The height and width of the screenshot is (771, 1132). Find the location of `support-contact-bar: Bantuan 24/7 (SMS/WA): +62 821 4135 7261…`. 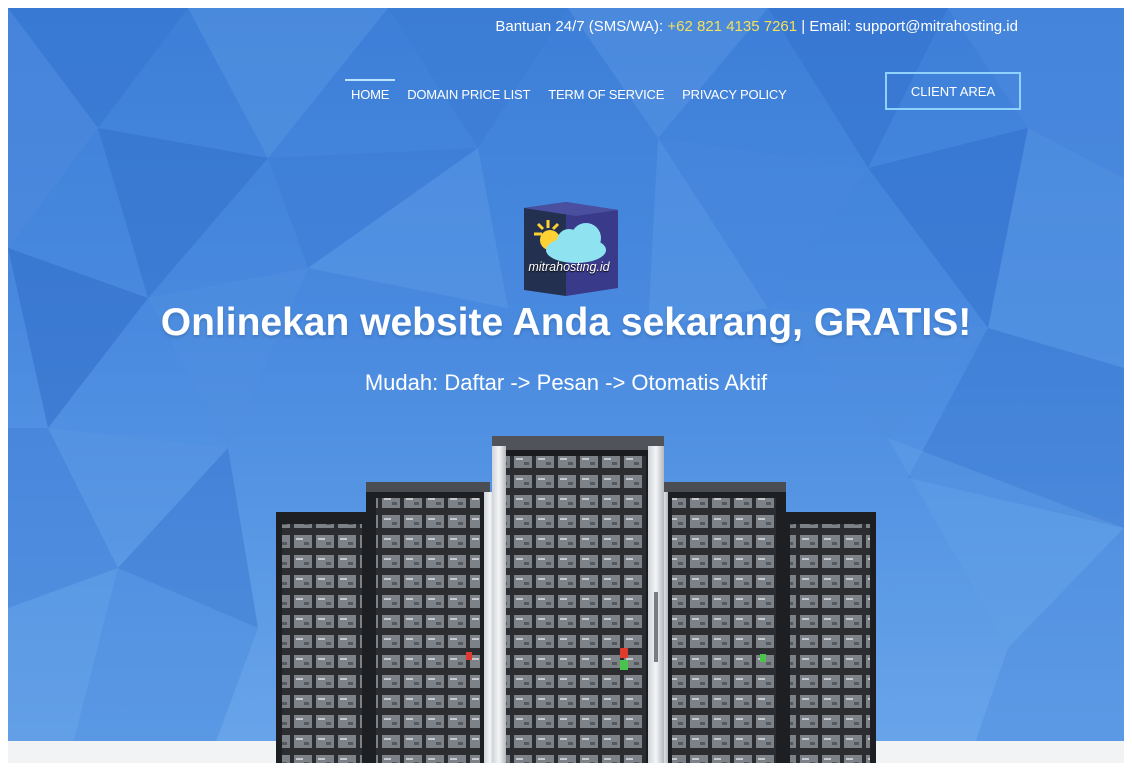

support-contact-bar: Bantuan 24/7 (SMS/WA): +62 821 4135 7261… is located at coordinates (756, 26).